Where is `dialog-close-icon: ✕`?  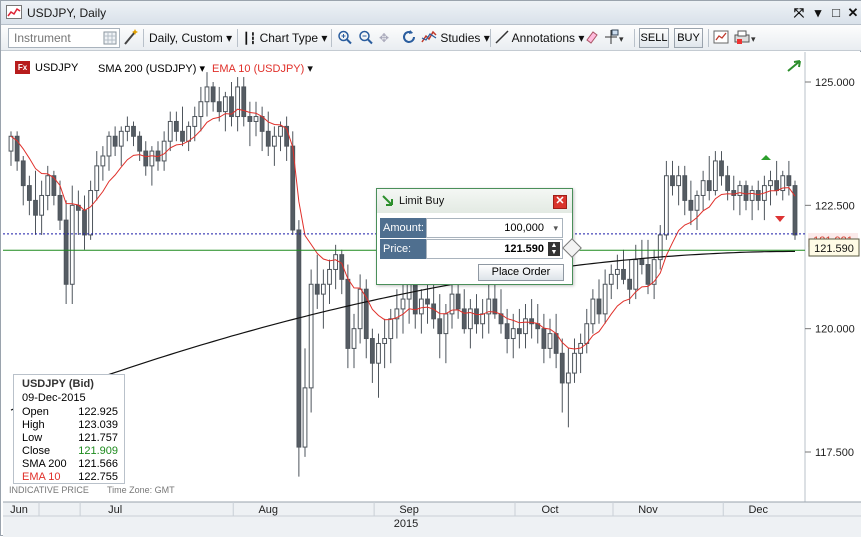 dialog-close-icon: ✕ is located at coordinates (560, 202).